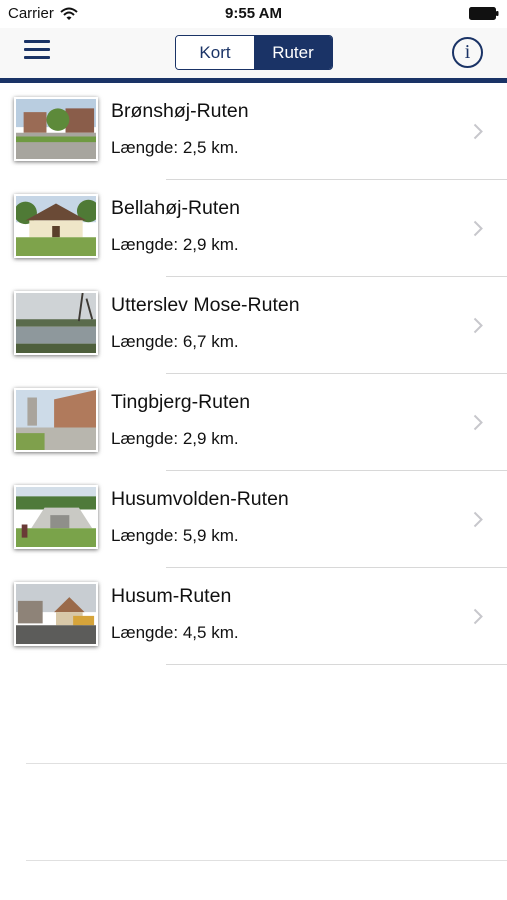 Image resolution: width=507 pixels, height=900 pixels. I want to click on hamburger-menu-icon, so click(38, 52).